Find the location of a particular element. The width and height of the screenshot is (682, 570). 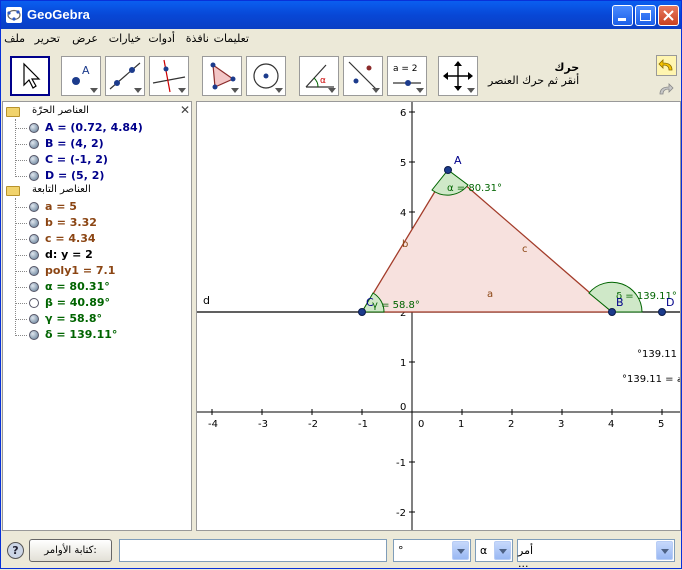

menu-file: ملف is located at coordinates (14, 38).